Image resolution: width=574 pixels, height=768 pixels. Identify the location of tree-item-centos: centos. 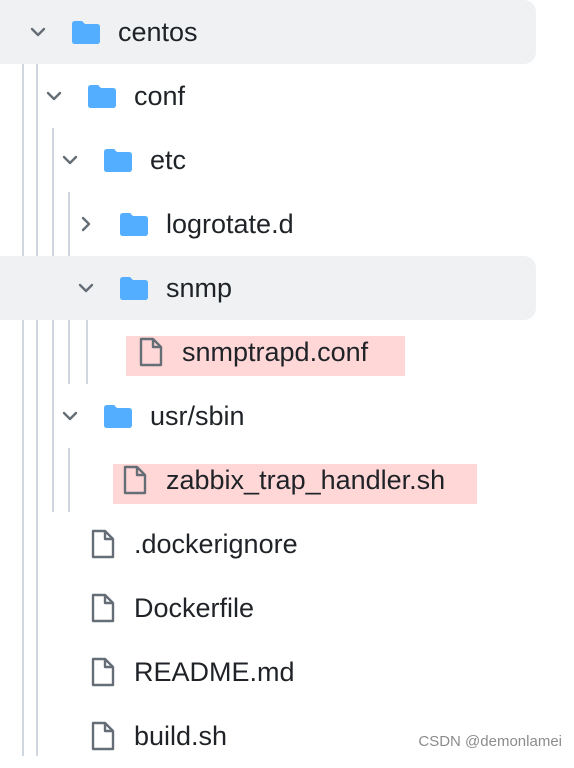
(268, 32).